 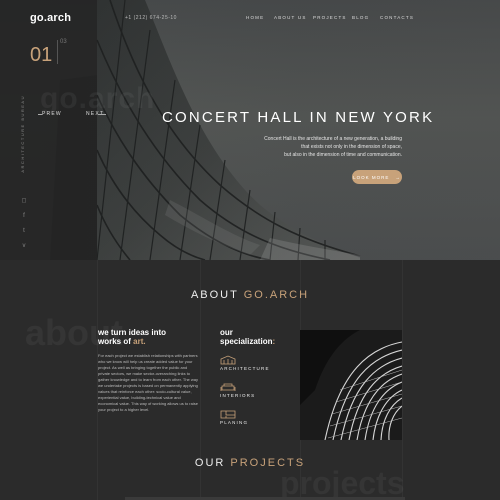 I want to click on specialization-heading-accent: :, so click(x=274, y=341).